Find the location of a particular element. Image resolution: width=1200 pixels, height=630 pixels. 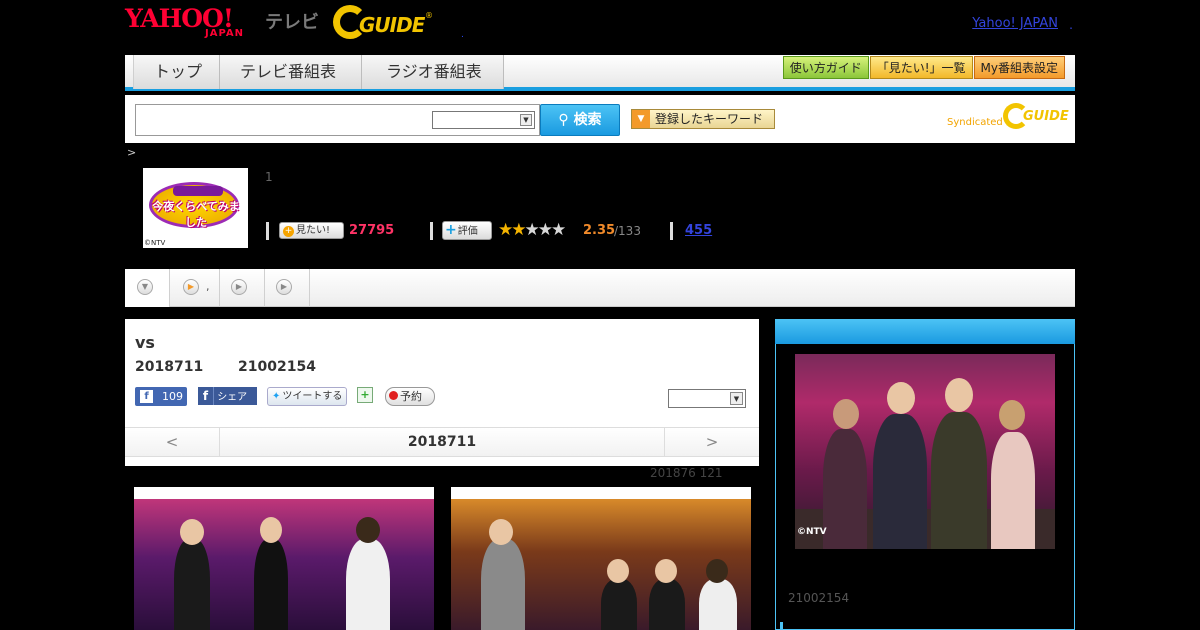

nav-tabs: トップ テレビ番組表 ラジオ番組表 is located at coordinates (318, 72).